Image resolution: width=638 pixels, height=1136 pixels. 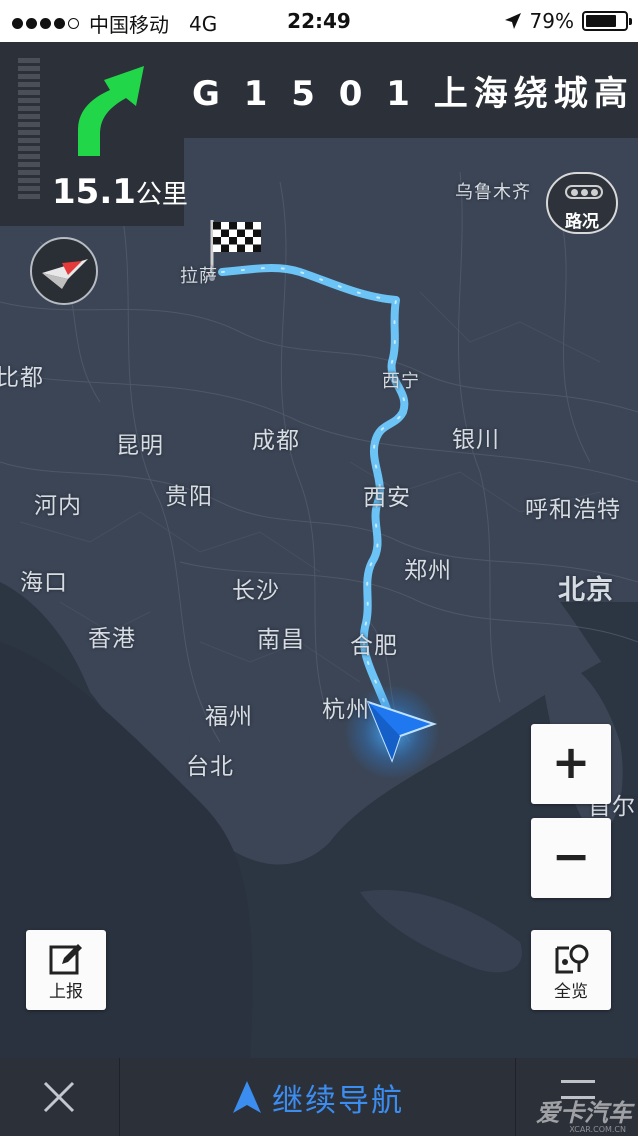 I want to click on city-label: 河内, so click(x=58, y=506).